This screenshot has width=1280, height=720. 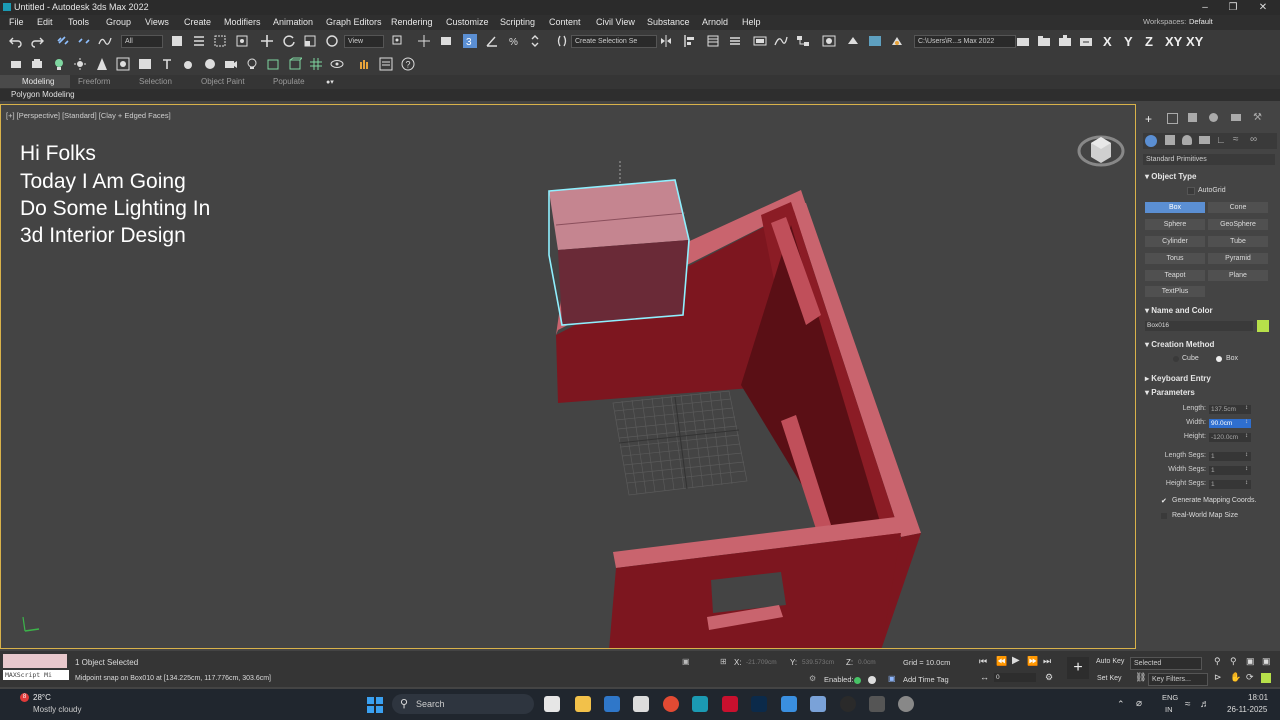 What do you see at coordinates (1233, 7) in the screenshot?
I see `maximize-button: ❐` at bounding box center [1233, 7].